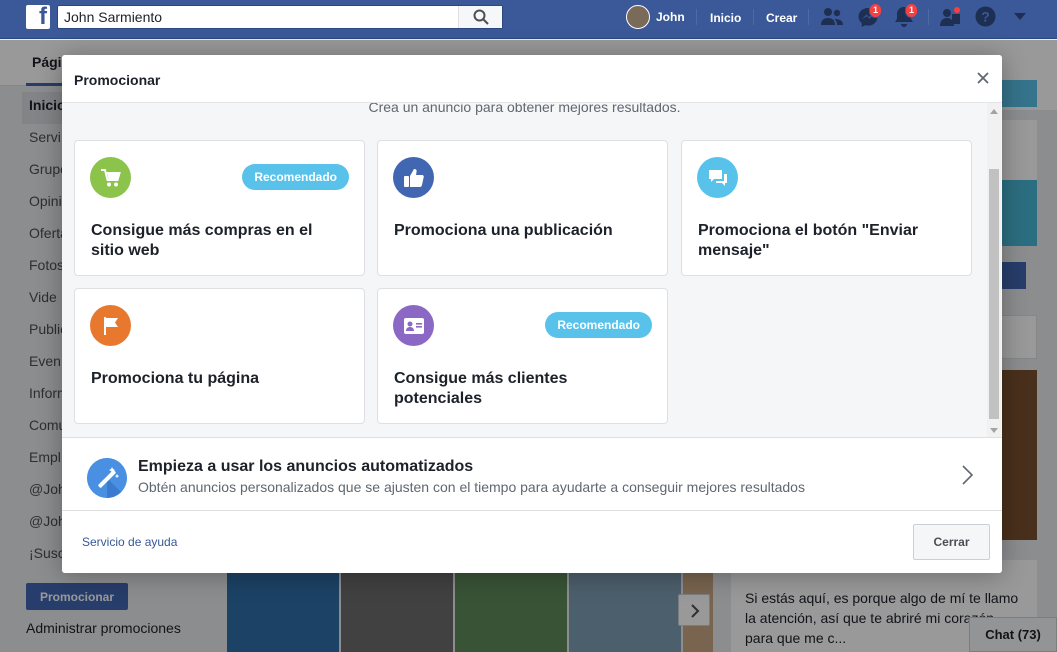 Image resolution: width=1057 pixels, height=652 pixels. I want to click on help-center-link: Servicio de ayuda, so click(129, 542).